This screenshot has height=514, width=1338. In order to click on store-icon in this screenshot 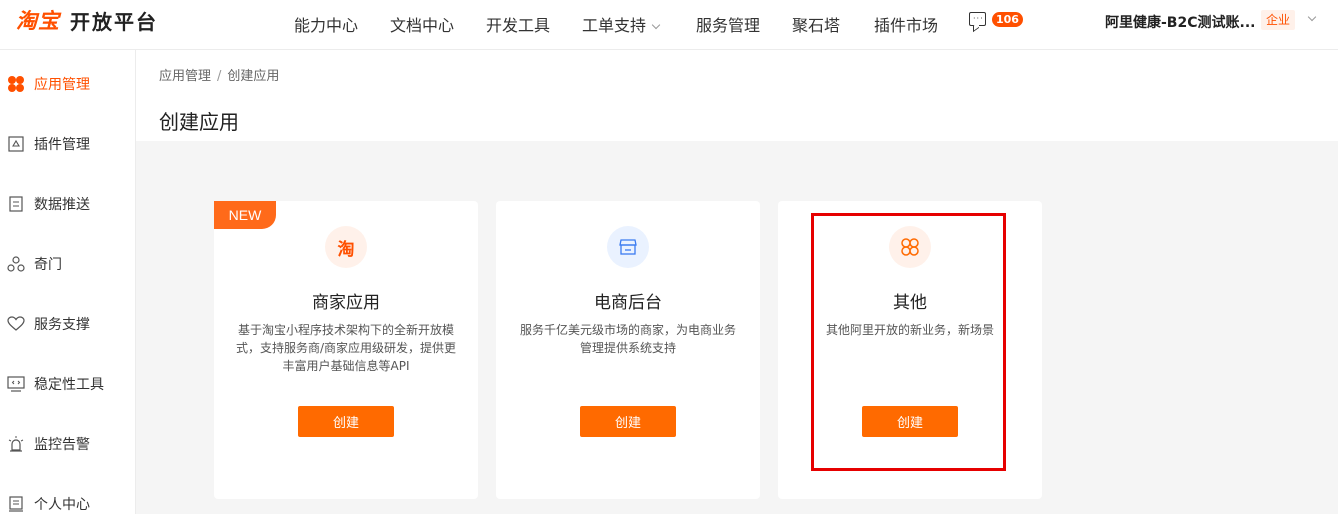, I will do `click(628, 247)`.